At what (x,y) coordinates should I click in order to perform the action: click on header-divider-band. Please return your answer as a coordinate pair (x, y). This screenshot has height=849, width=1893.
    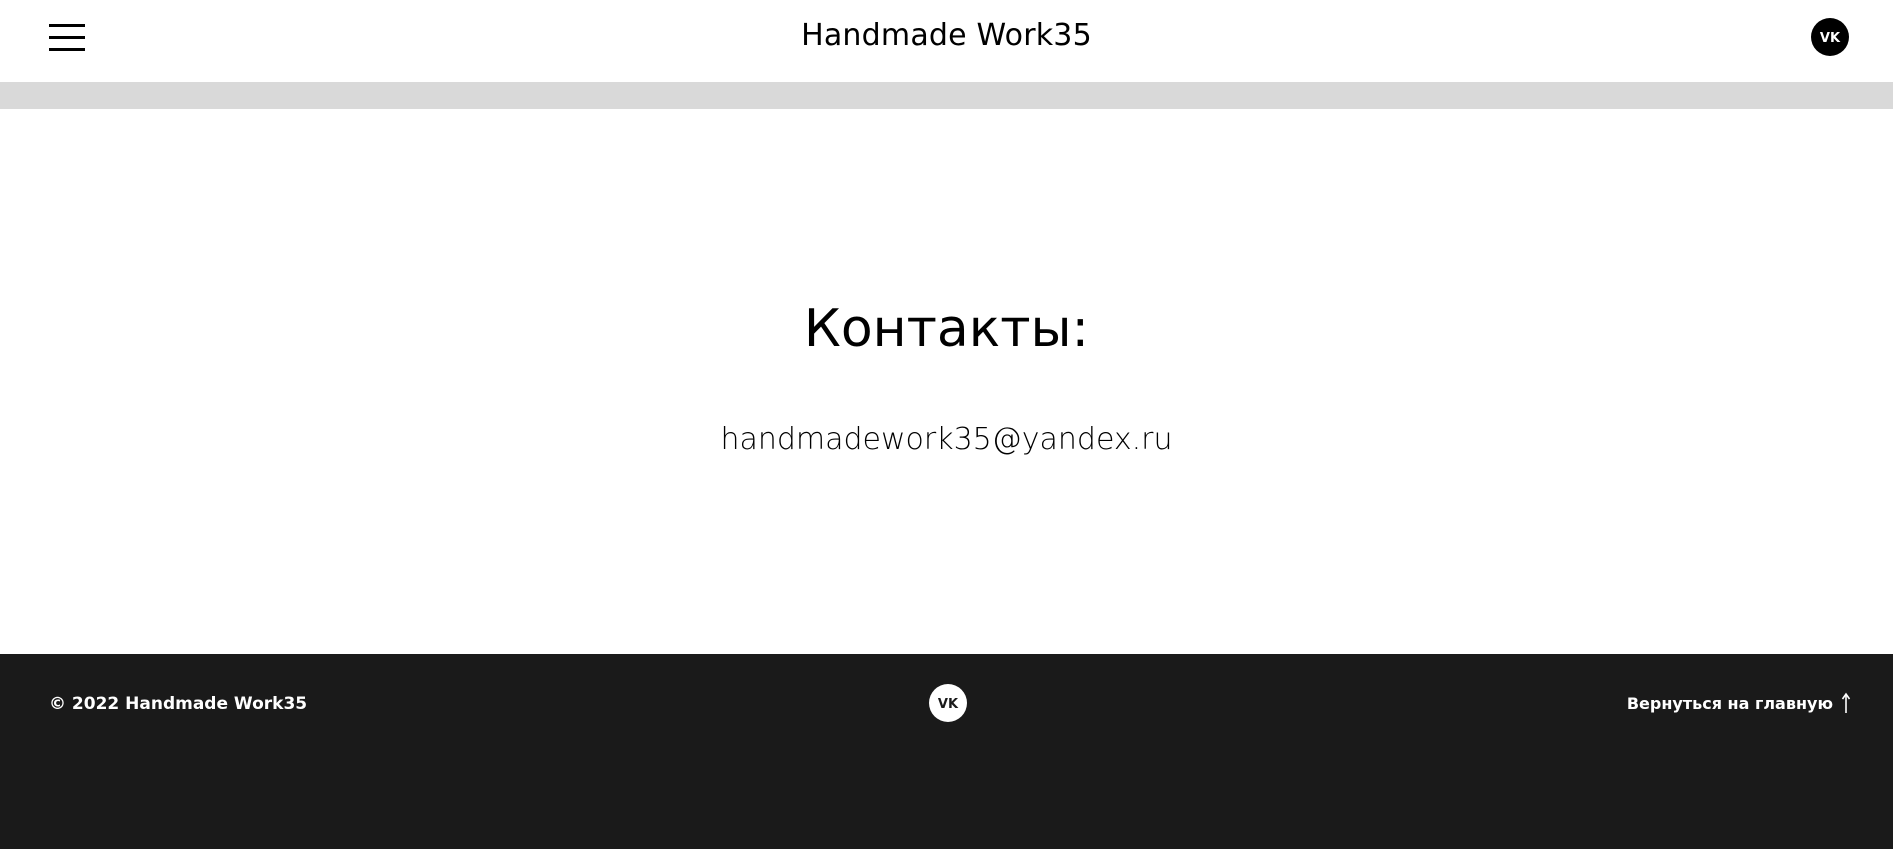
    Looking at the image, I should click on (946, 95).